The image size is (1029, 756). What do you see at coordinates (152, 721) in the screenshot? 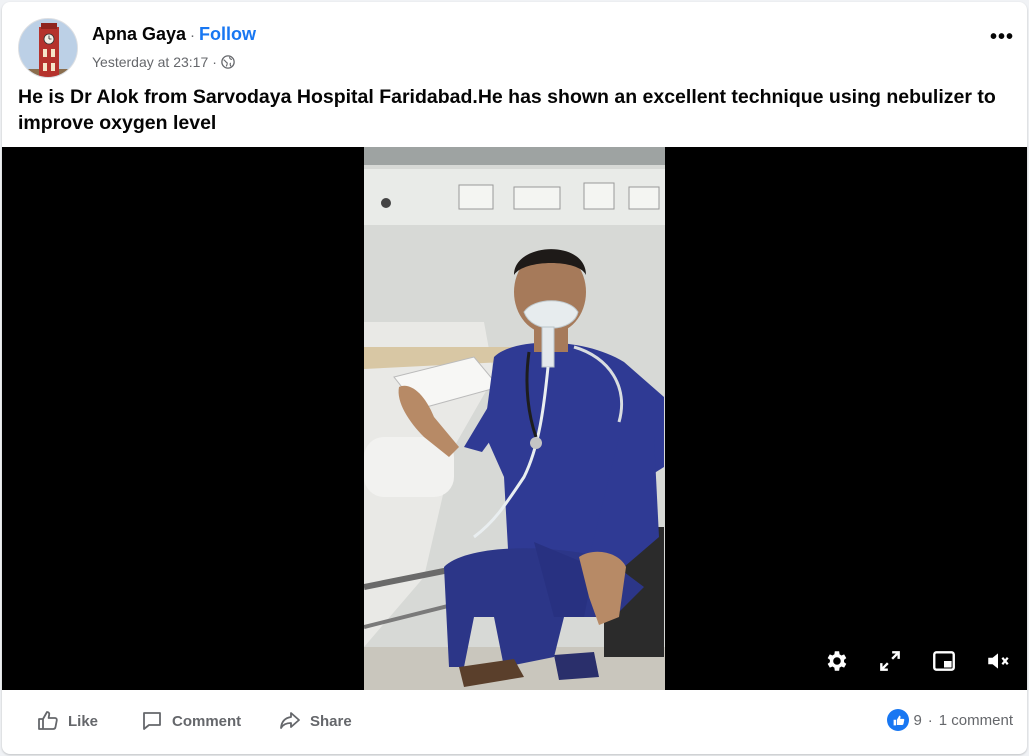
I see `comment-icon` at bounding box center [152, 721].